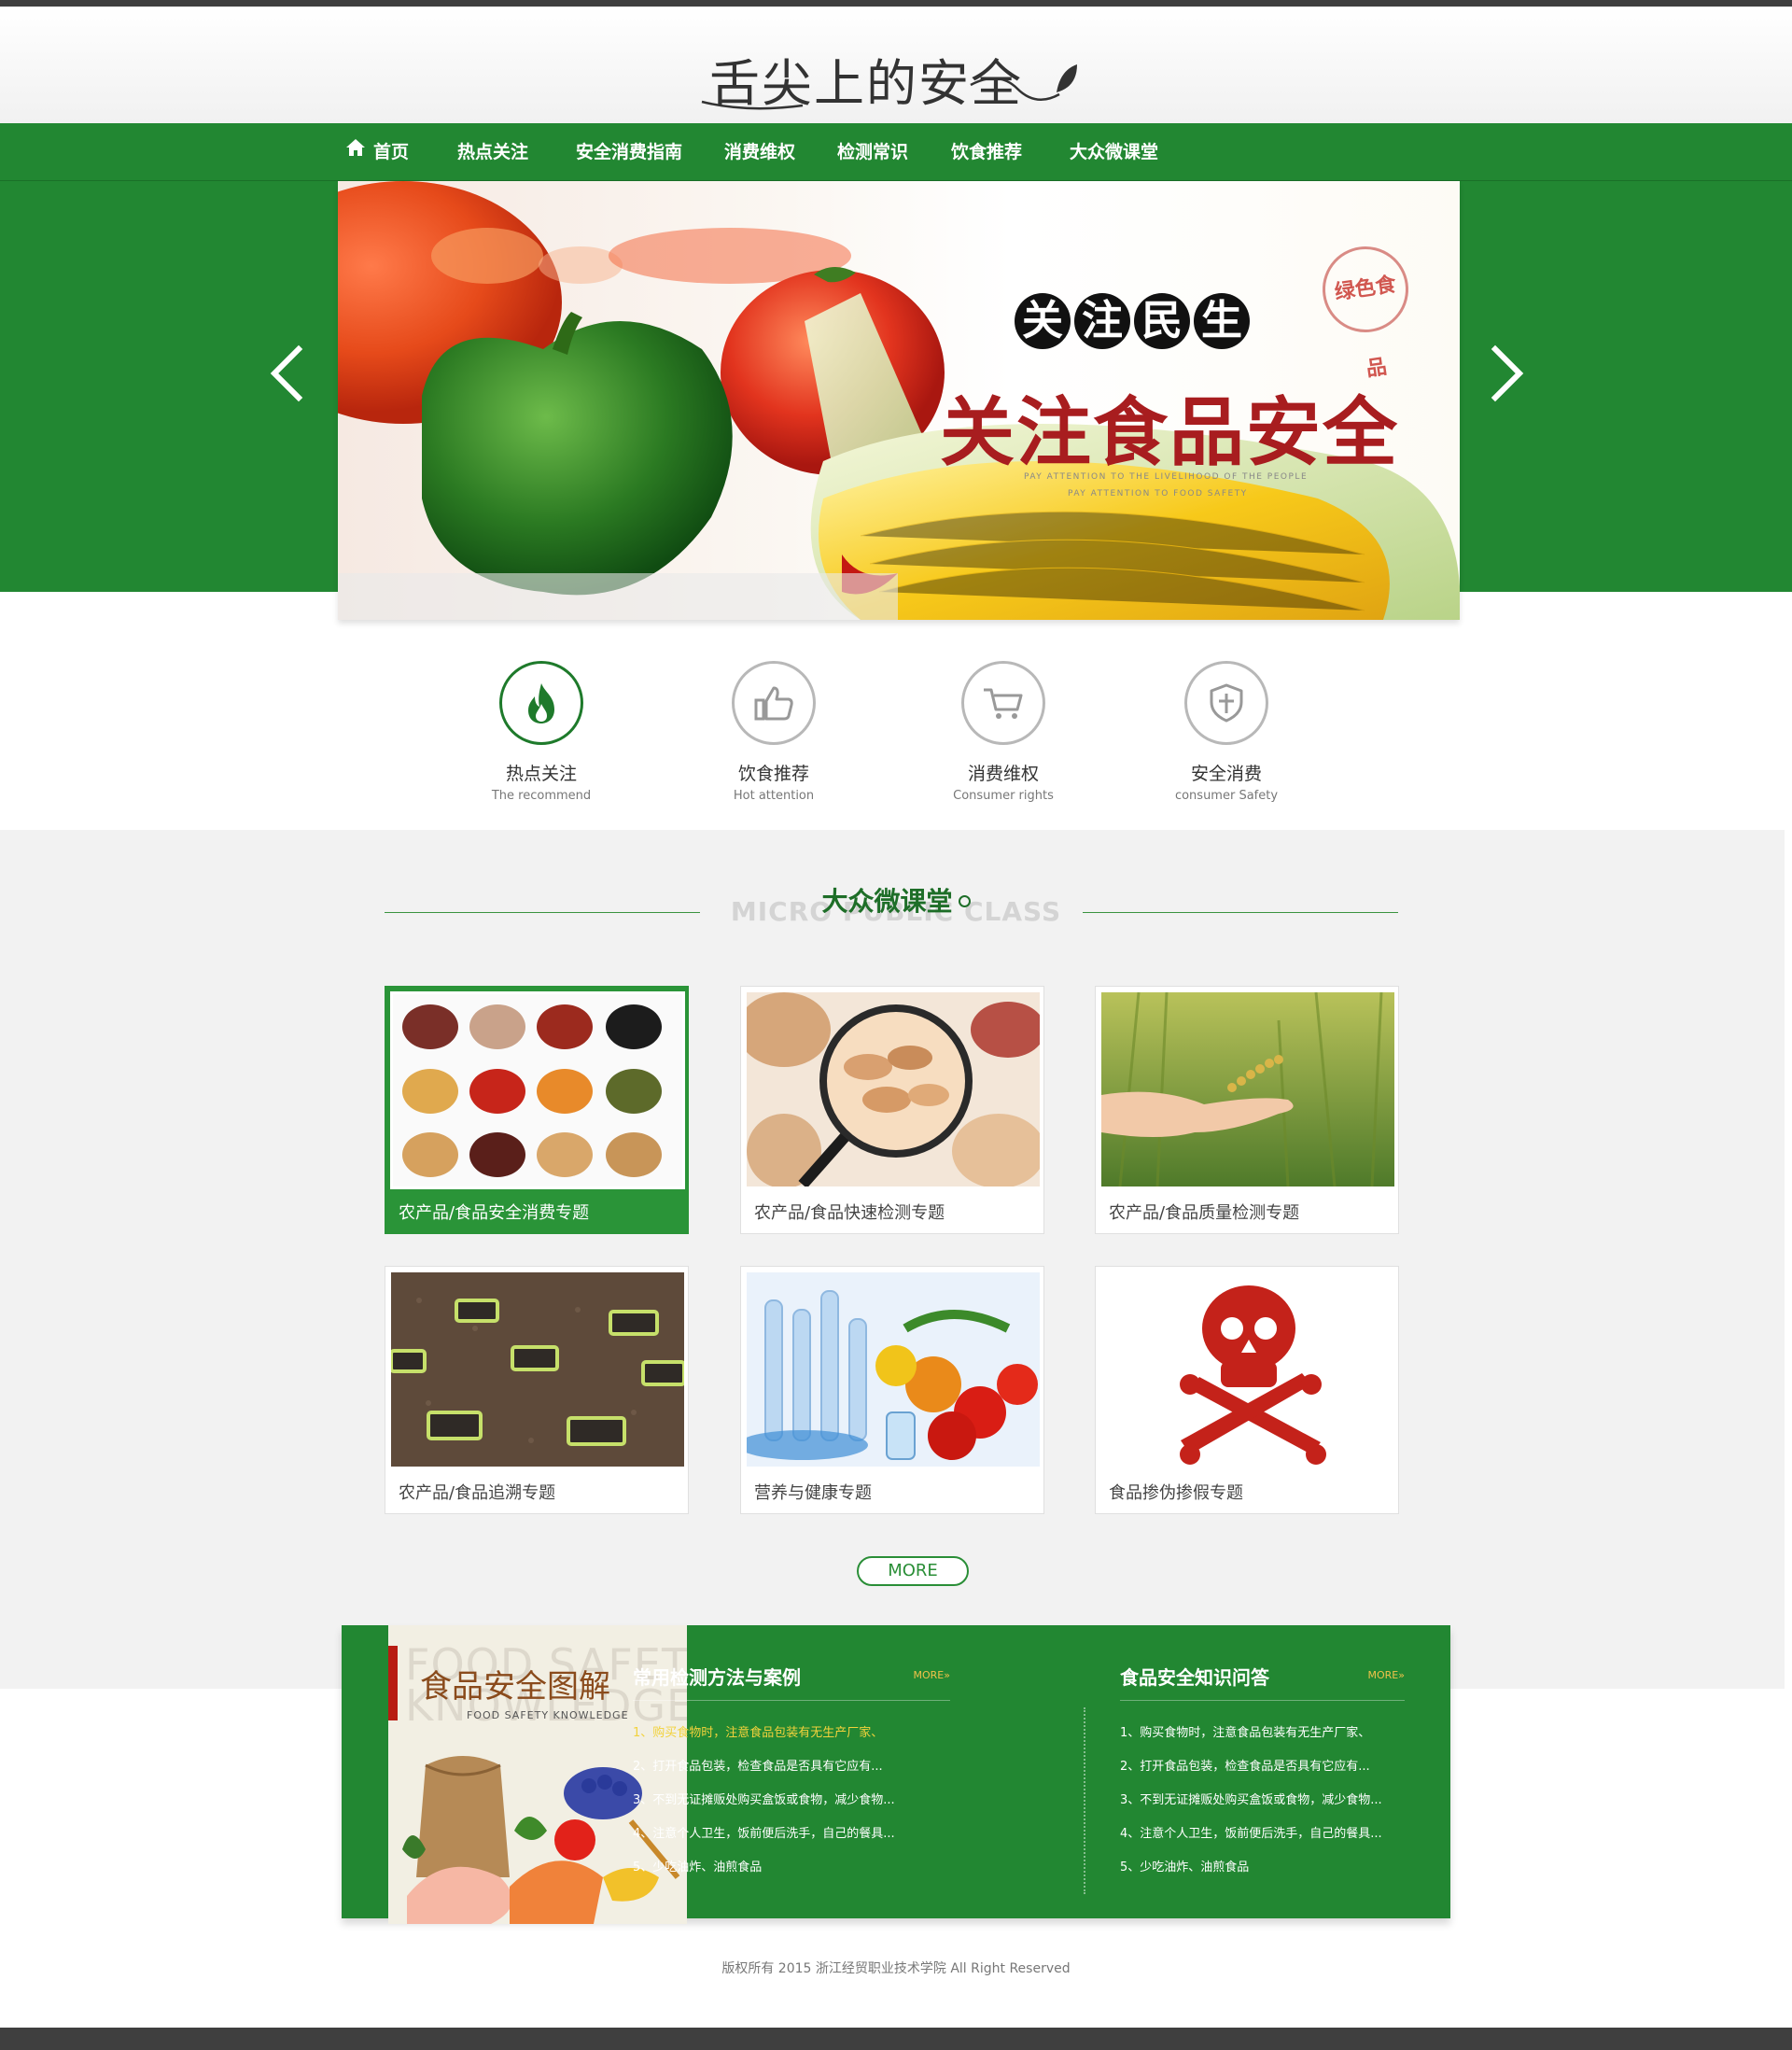 The height and width of the screenshot is (2050, 1792). Describe the element at coordinates (774, 796) in the screenshot. I see `feature-subtitle: Hot attention` at that location.